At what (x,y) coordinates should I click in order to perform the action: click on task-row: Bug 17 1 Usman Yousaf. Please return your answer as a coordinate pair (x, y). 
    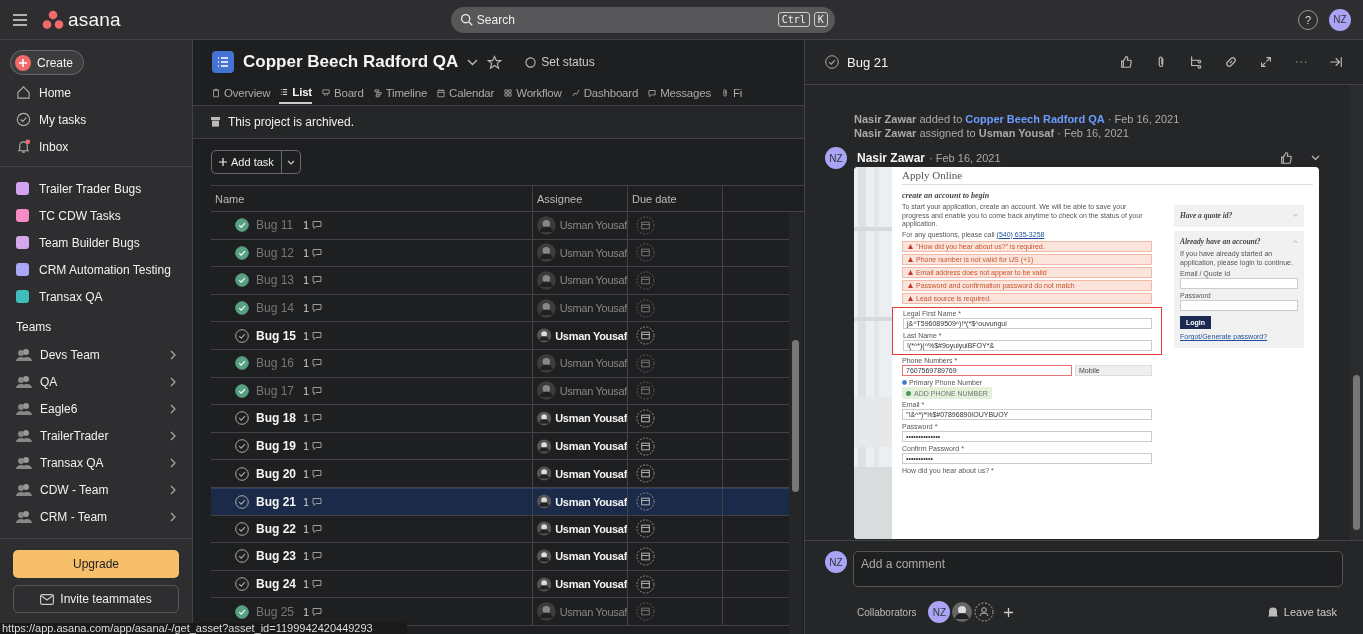
    Looking at the image, I should click on (500, 391).